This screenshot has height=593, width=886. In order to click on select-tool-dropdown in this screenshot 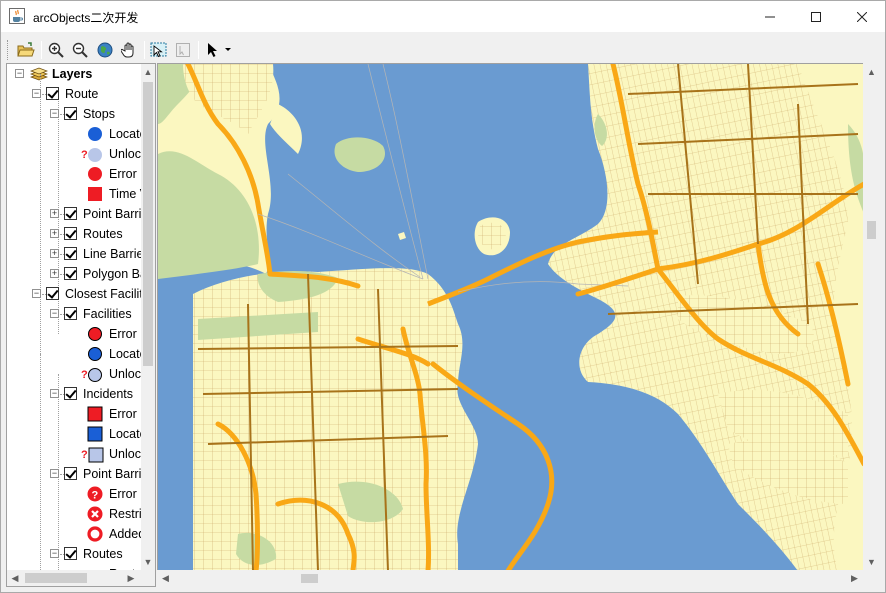, I will do `click(219, 50)`.